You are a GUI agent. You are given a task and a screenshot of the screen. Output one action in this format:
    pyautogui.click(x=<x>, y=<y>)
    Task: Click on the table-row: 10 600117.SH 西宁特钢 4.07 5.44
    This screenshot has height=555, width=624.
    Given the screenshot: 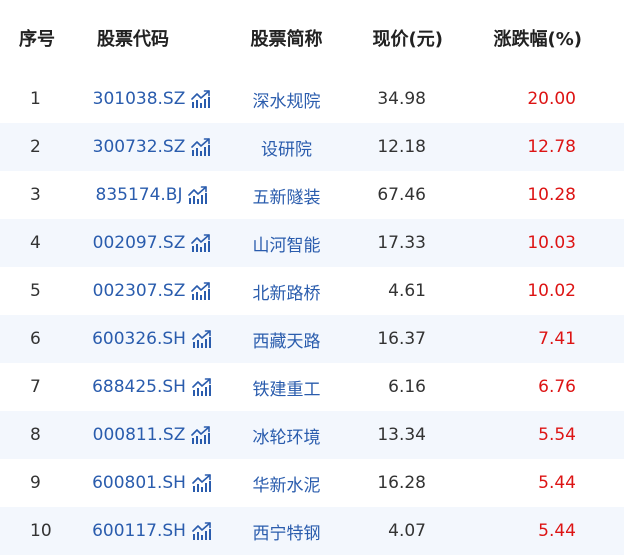 What is the action you would take?
    pyautogui.click(x=312, y=531)
    